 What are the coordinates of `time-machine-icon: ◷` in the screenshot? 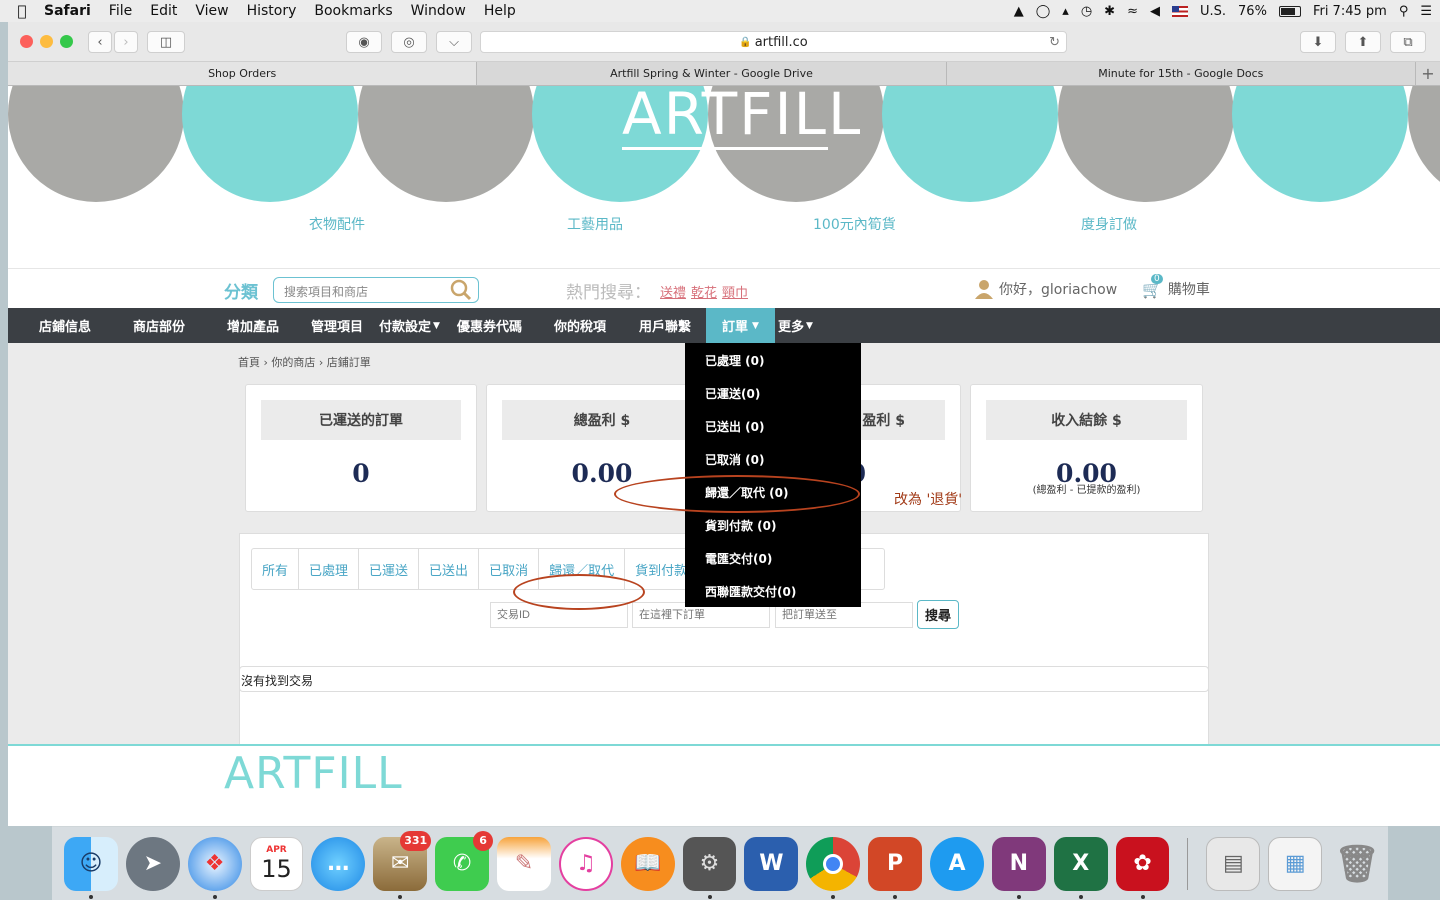 It's located at (1086, 11).